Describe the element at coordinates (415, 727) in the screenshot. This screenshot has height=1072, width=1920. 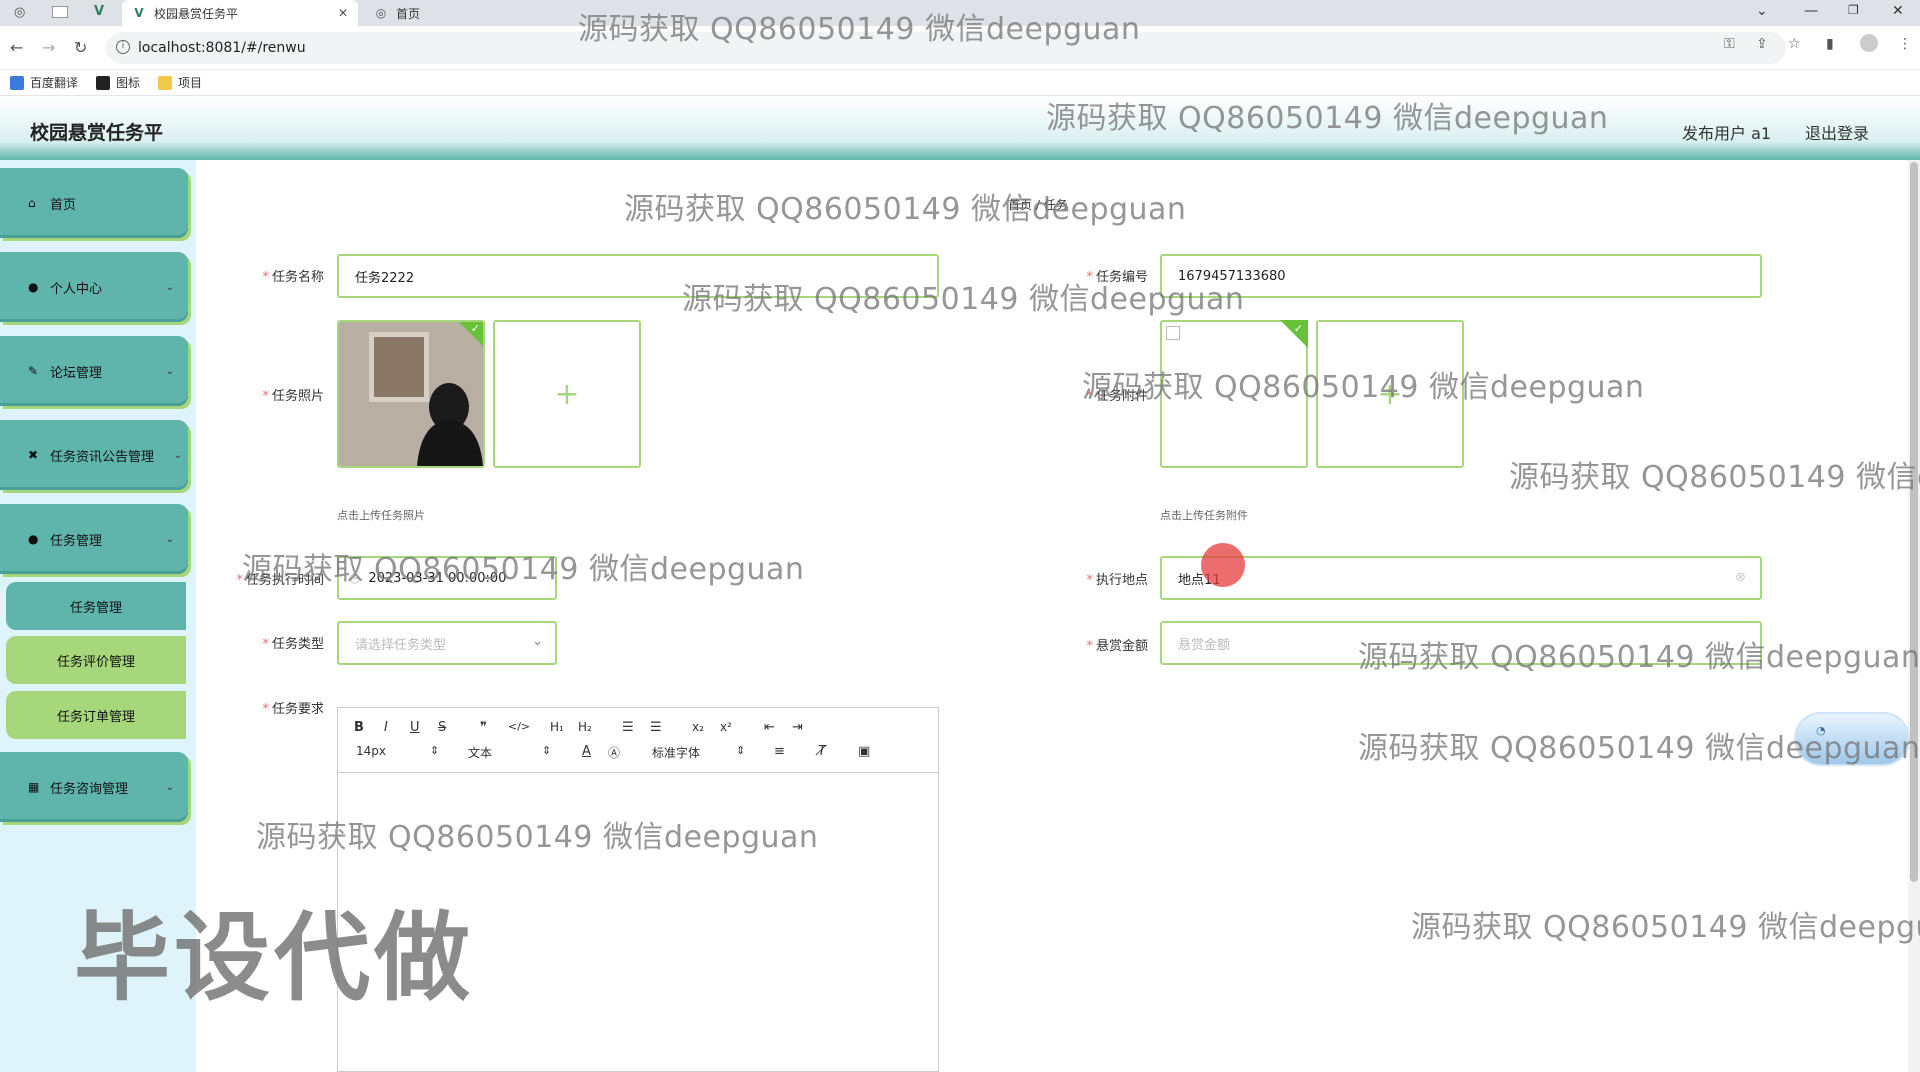
I see `underline-icon: U` at that location.